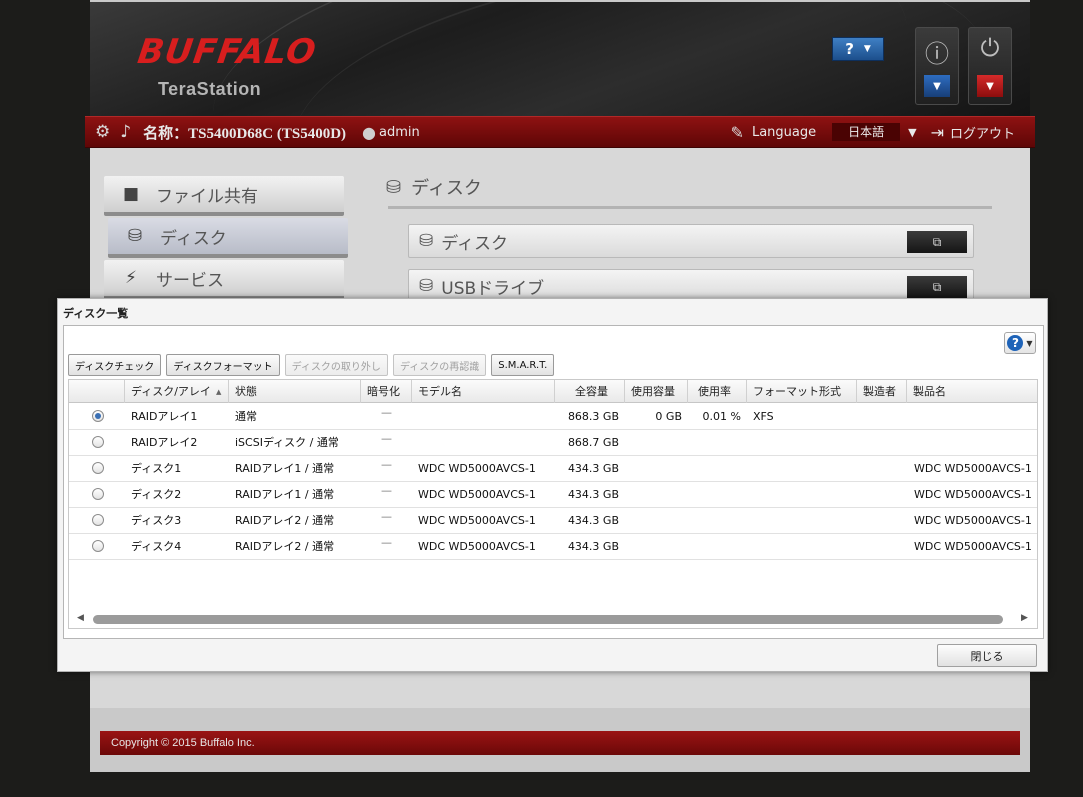 The width and height of the screenshot is (1083, 797). What do you see at coordinates (223, 365) in the screenshot?
I see `disk-format-button: ディスクフォーマット` at bounding box center [223, 365].